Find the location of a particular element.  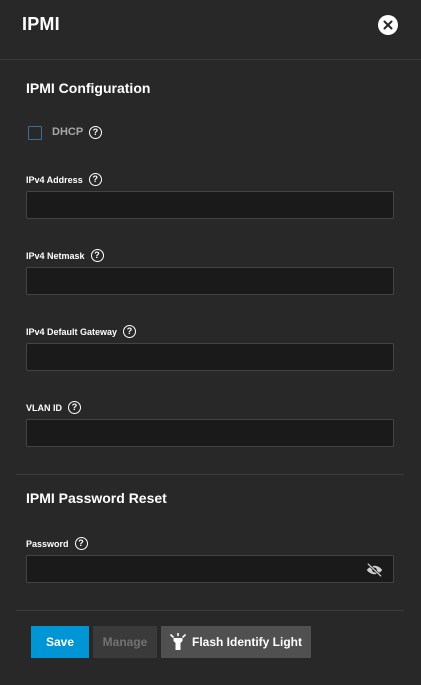

ipv4-netmask-label: IPv4 Netmask ? is located at coordinates (65, 255).